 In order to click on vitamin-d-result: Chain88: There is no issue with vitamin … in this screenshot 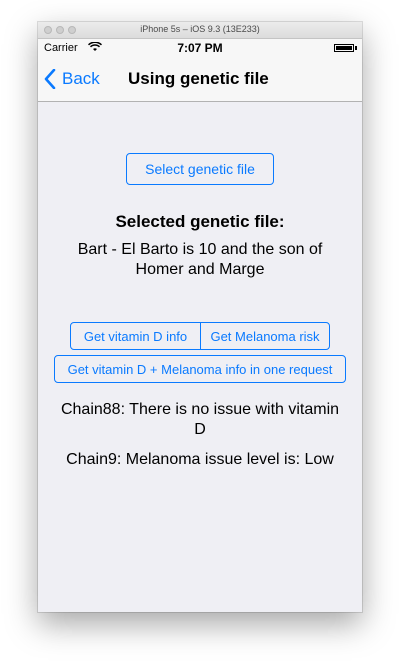, I will do `click(200, 419)`.